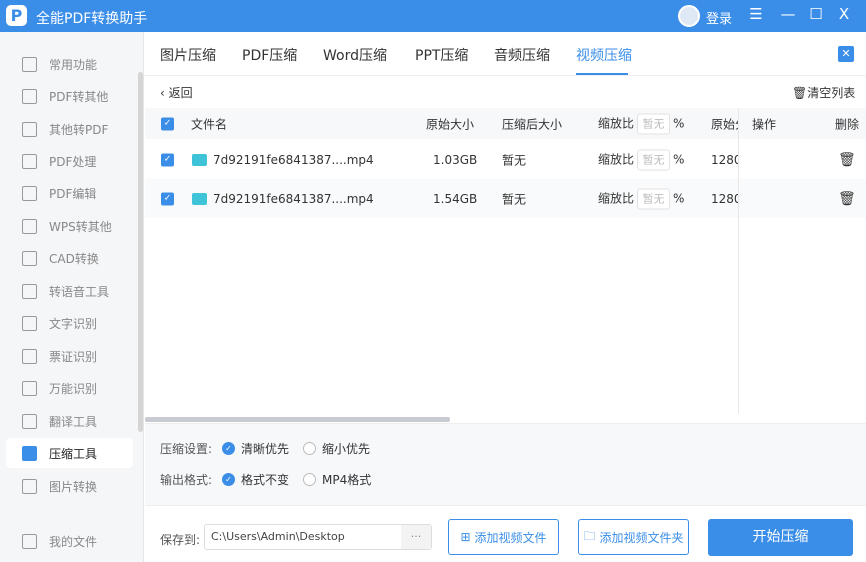 The image size is (866, 562). What do you see at coordinates (689, 16) in the screenshot?
I see `avatar` at bounding box center [689, 16].